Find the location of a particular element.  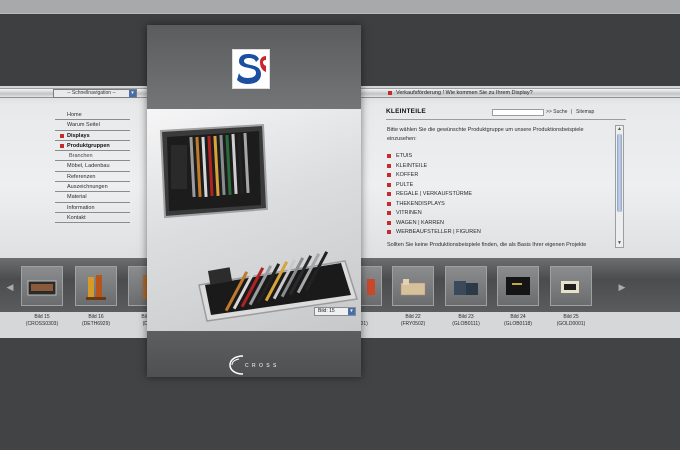

black-case-icon is located at coordinates (518, 286).